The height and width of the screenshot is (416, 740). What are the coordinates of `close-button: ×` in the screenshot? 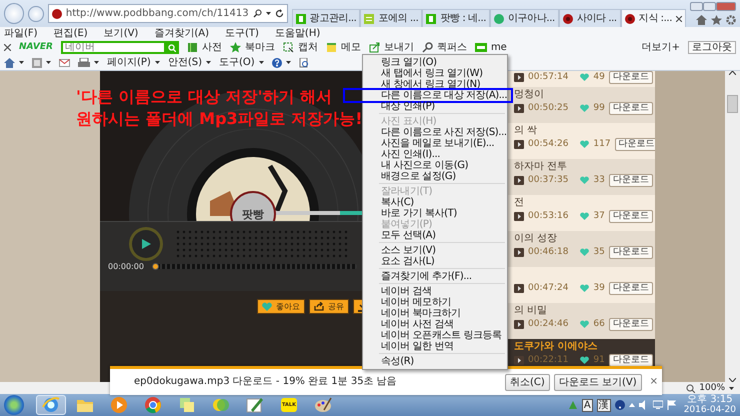 It's located at (654, 382).